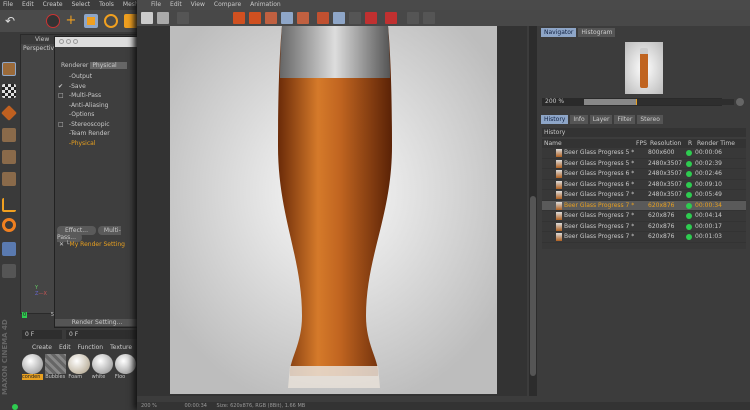  Describe the element at coordinates (665, 194) in the screenshot. I see `history-resolution: 2480x3507` at that location.